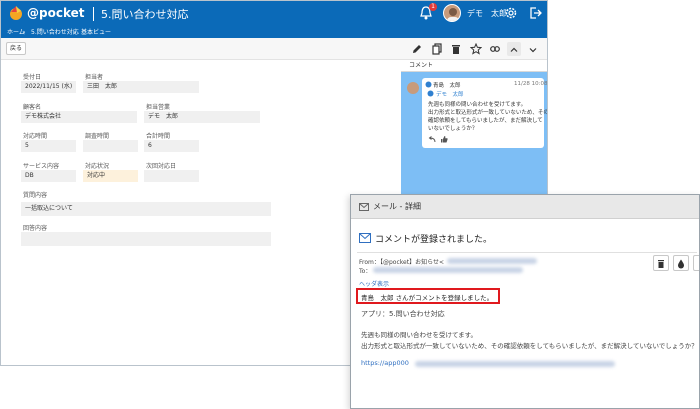 This screenshot has width=700, height=409. What do you see at coordinates (492, 261) in the screenshot?
I see `from-address-blurred` at bounding box center [492, 261].